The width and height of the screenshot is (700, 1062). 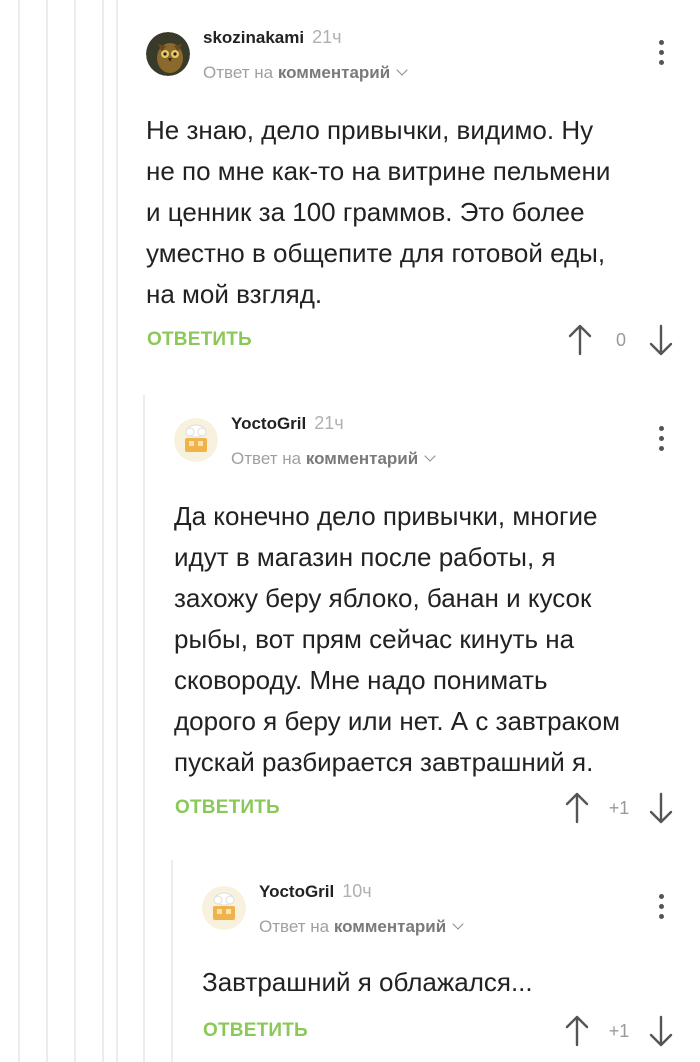 I want to click on more-options-icon, so click(x=662, y=908).